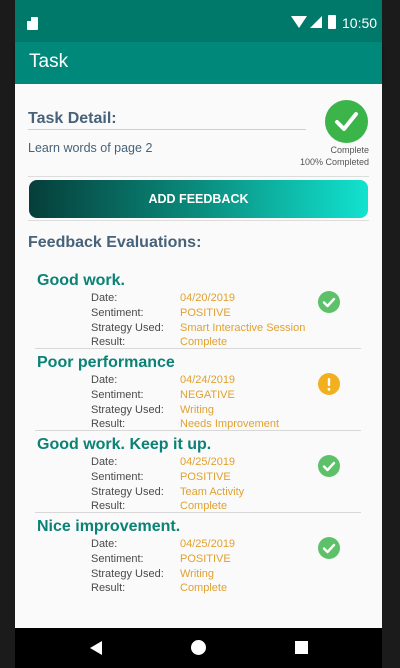 The image size is (400, 668). I want to click on task-complete-check-icon, so click(346, 121).